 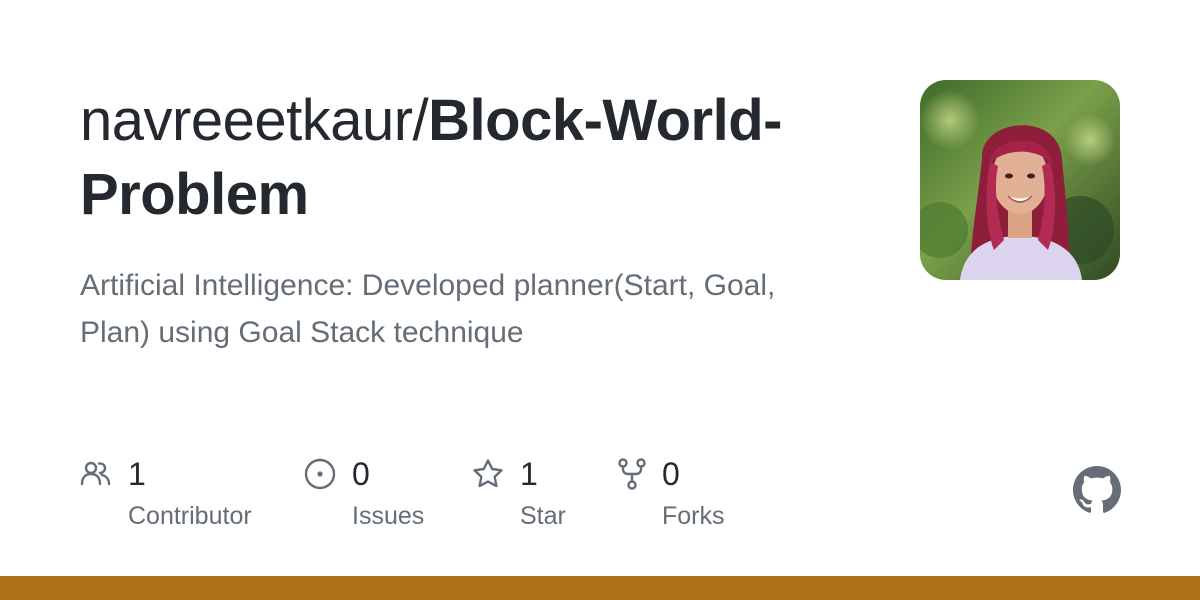 What do you see at coordinates (1097, 490) in the screenshot?
I see `github-mark-icon` at bounding box center [1097, 490].